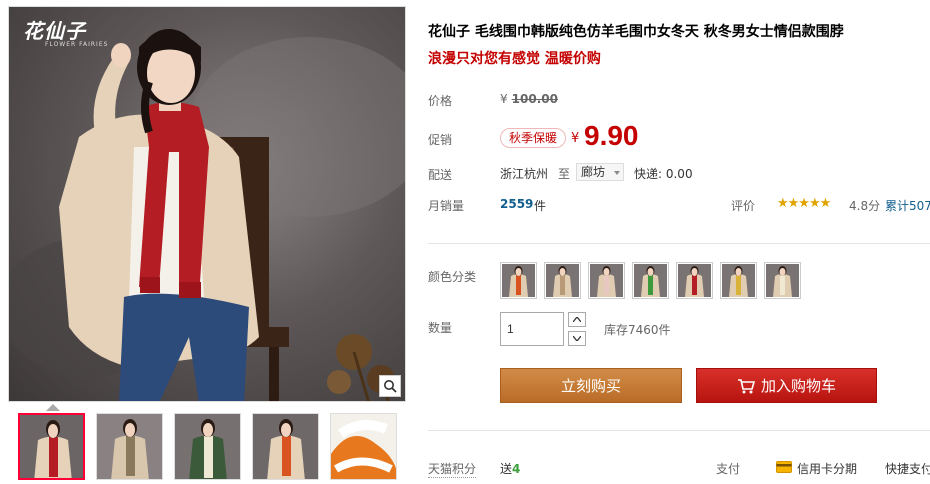 Image resolution: width=930 pixels, height=484 pixels. What do you see at coordinates (907, 468) in the screenshot?
I see `quick-pay-link: 快捷支付` at bounding box center [907, 468].